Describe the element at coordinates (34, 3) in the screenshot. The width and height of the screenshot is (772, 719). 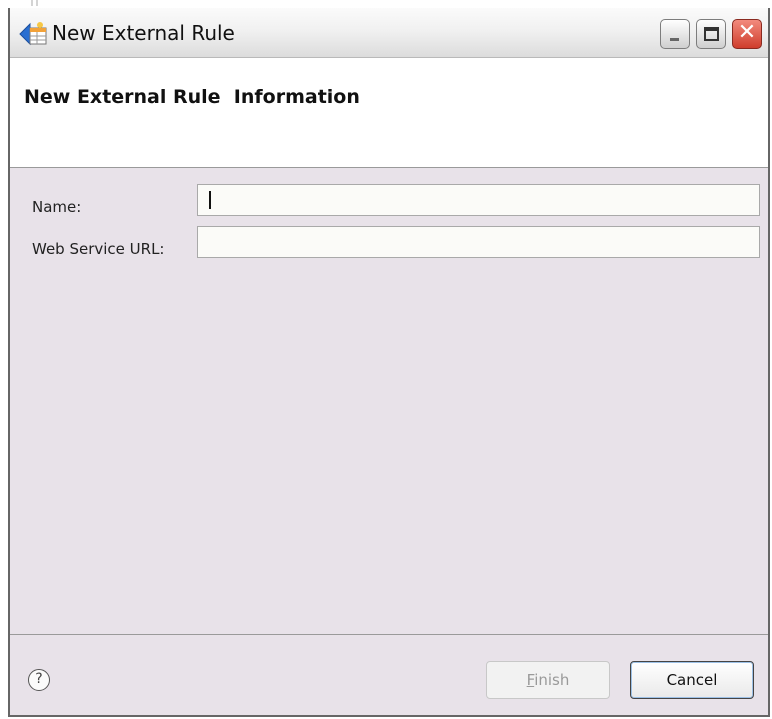
I see `window-edge-marks` at that location.